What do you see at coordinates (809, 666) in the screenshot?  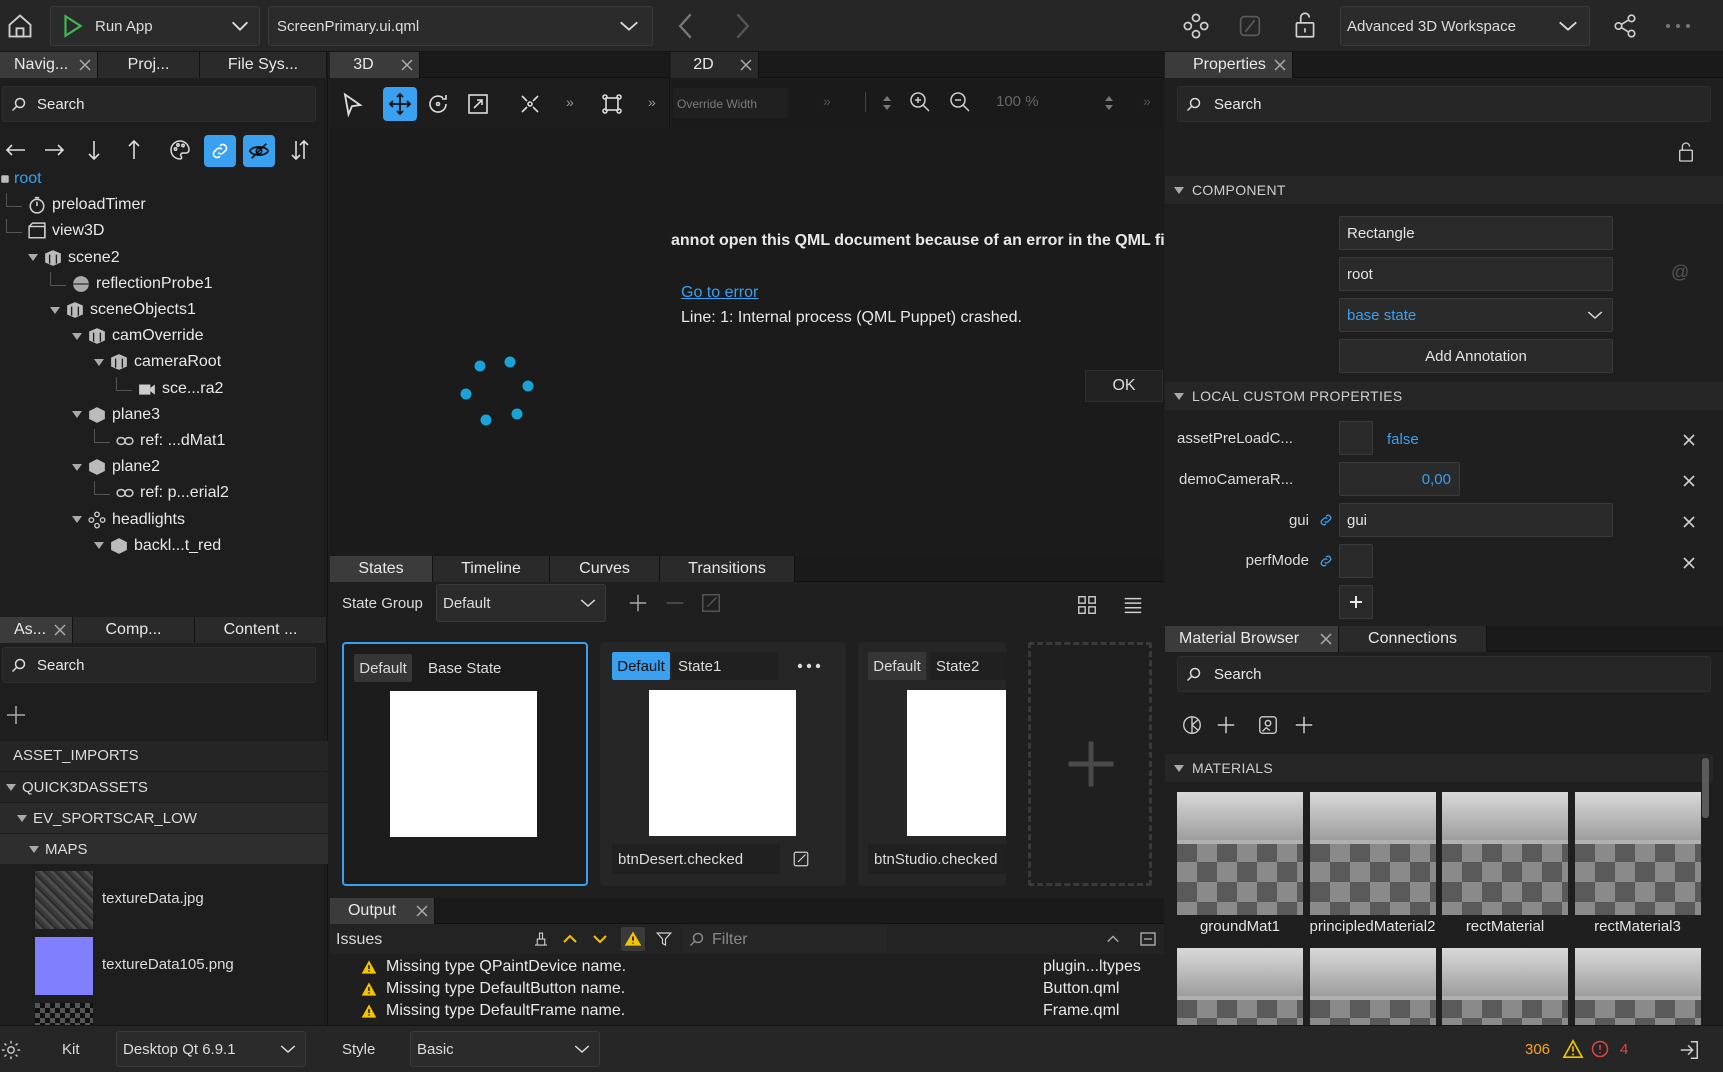 I see `more-icon` at bounding box center [809, 666].